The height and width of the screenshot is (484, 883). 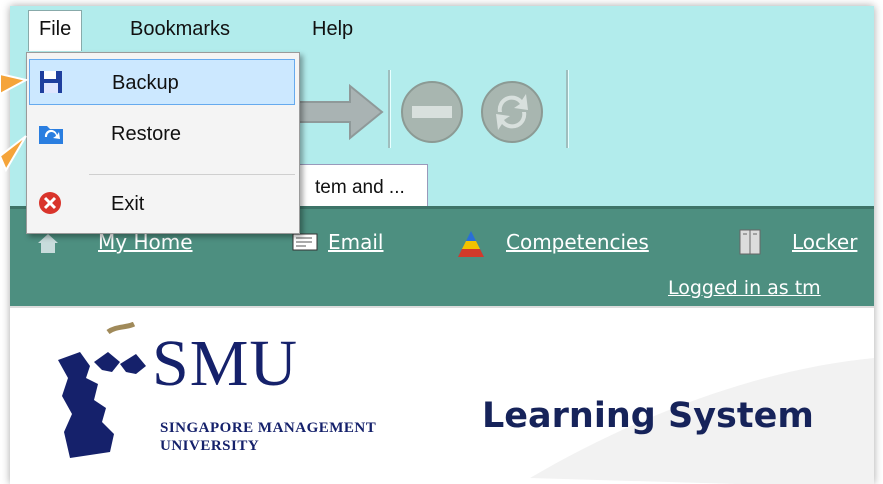 I want to click on folder-restore-icon, so click(x=51, y=135).